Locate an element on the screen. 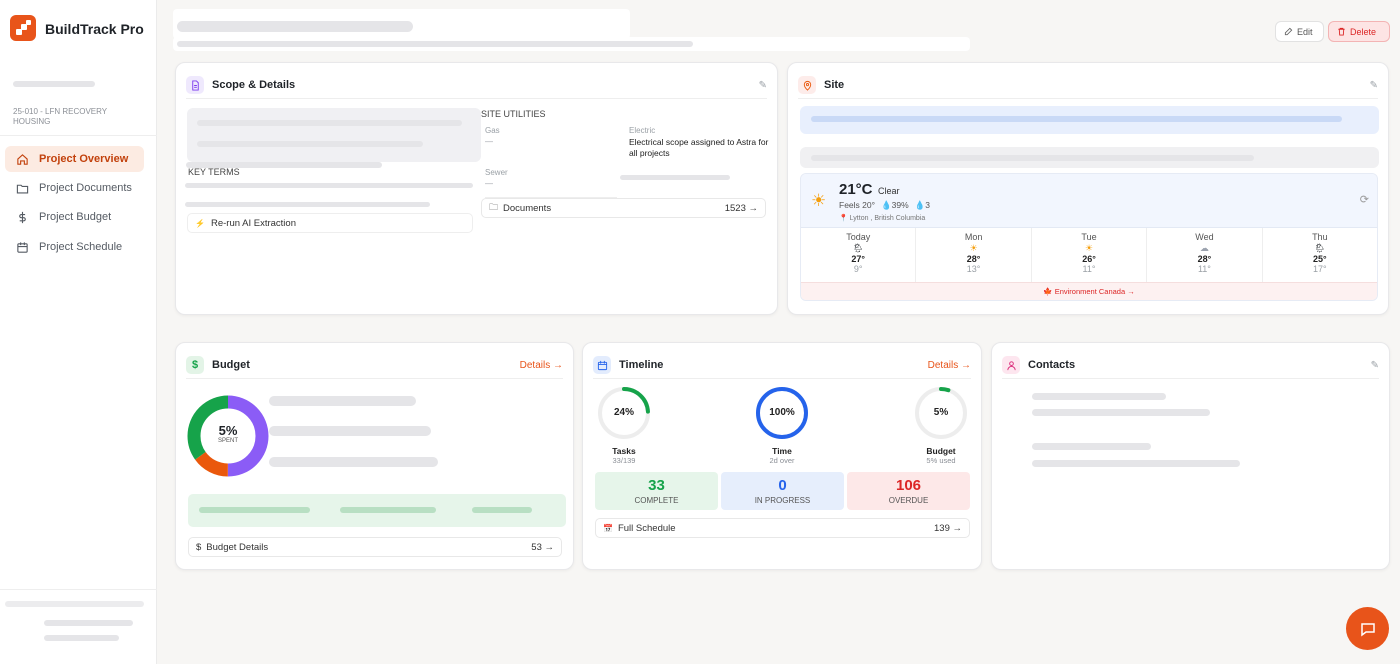 Image resolution: width=1400 pixels, height=664 pixels. map-pin-icon is located at coordinates (807, 85).